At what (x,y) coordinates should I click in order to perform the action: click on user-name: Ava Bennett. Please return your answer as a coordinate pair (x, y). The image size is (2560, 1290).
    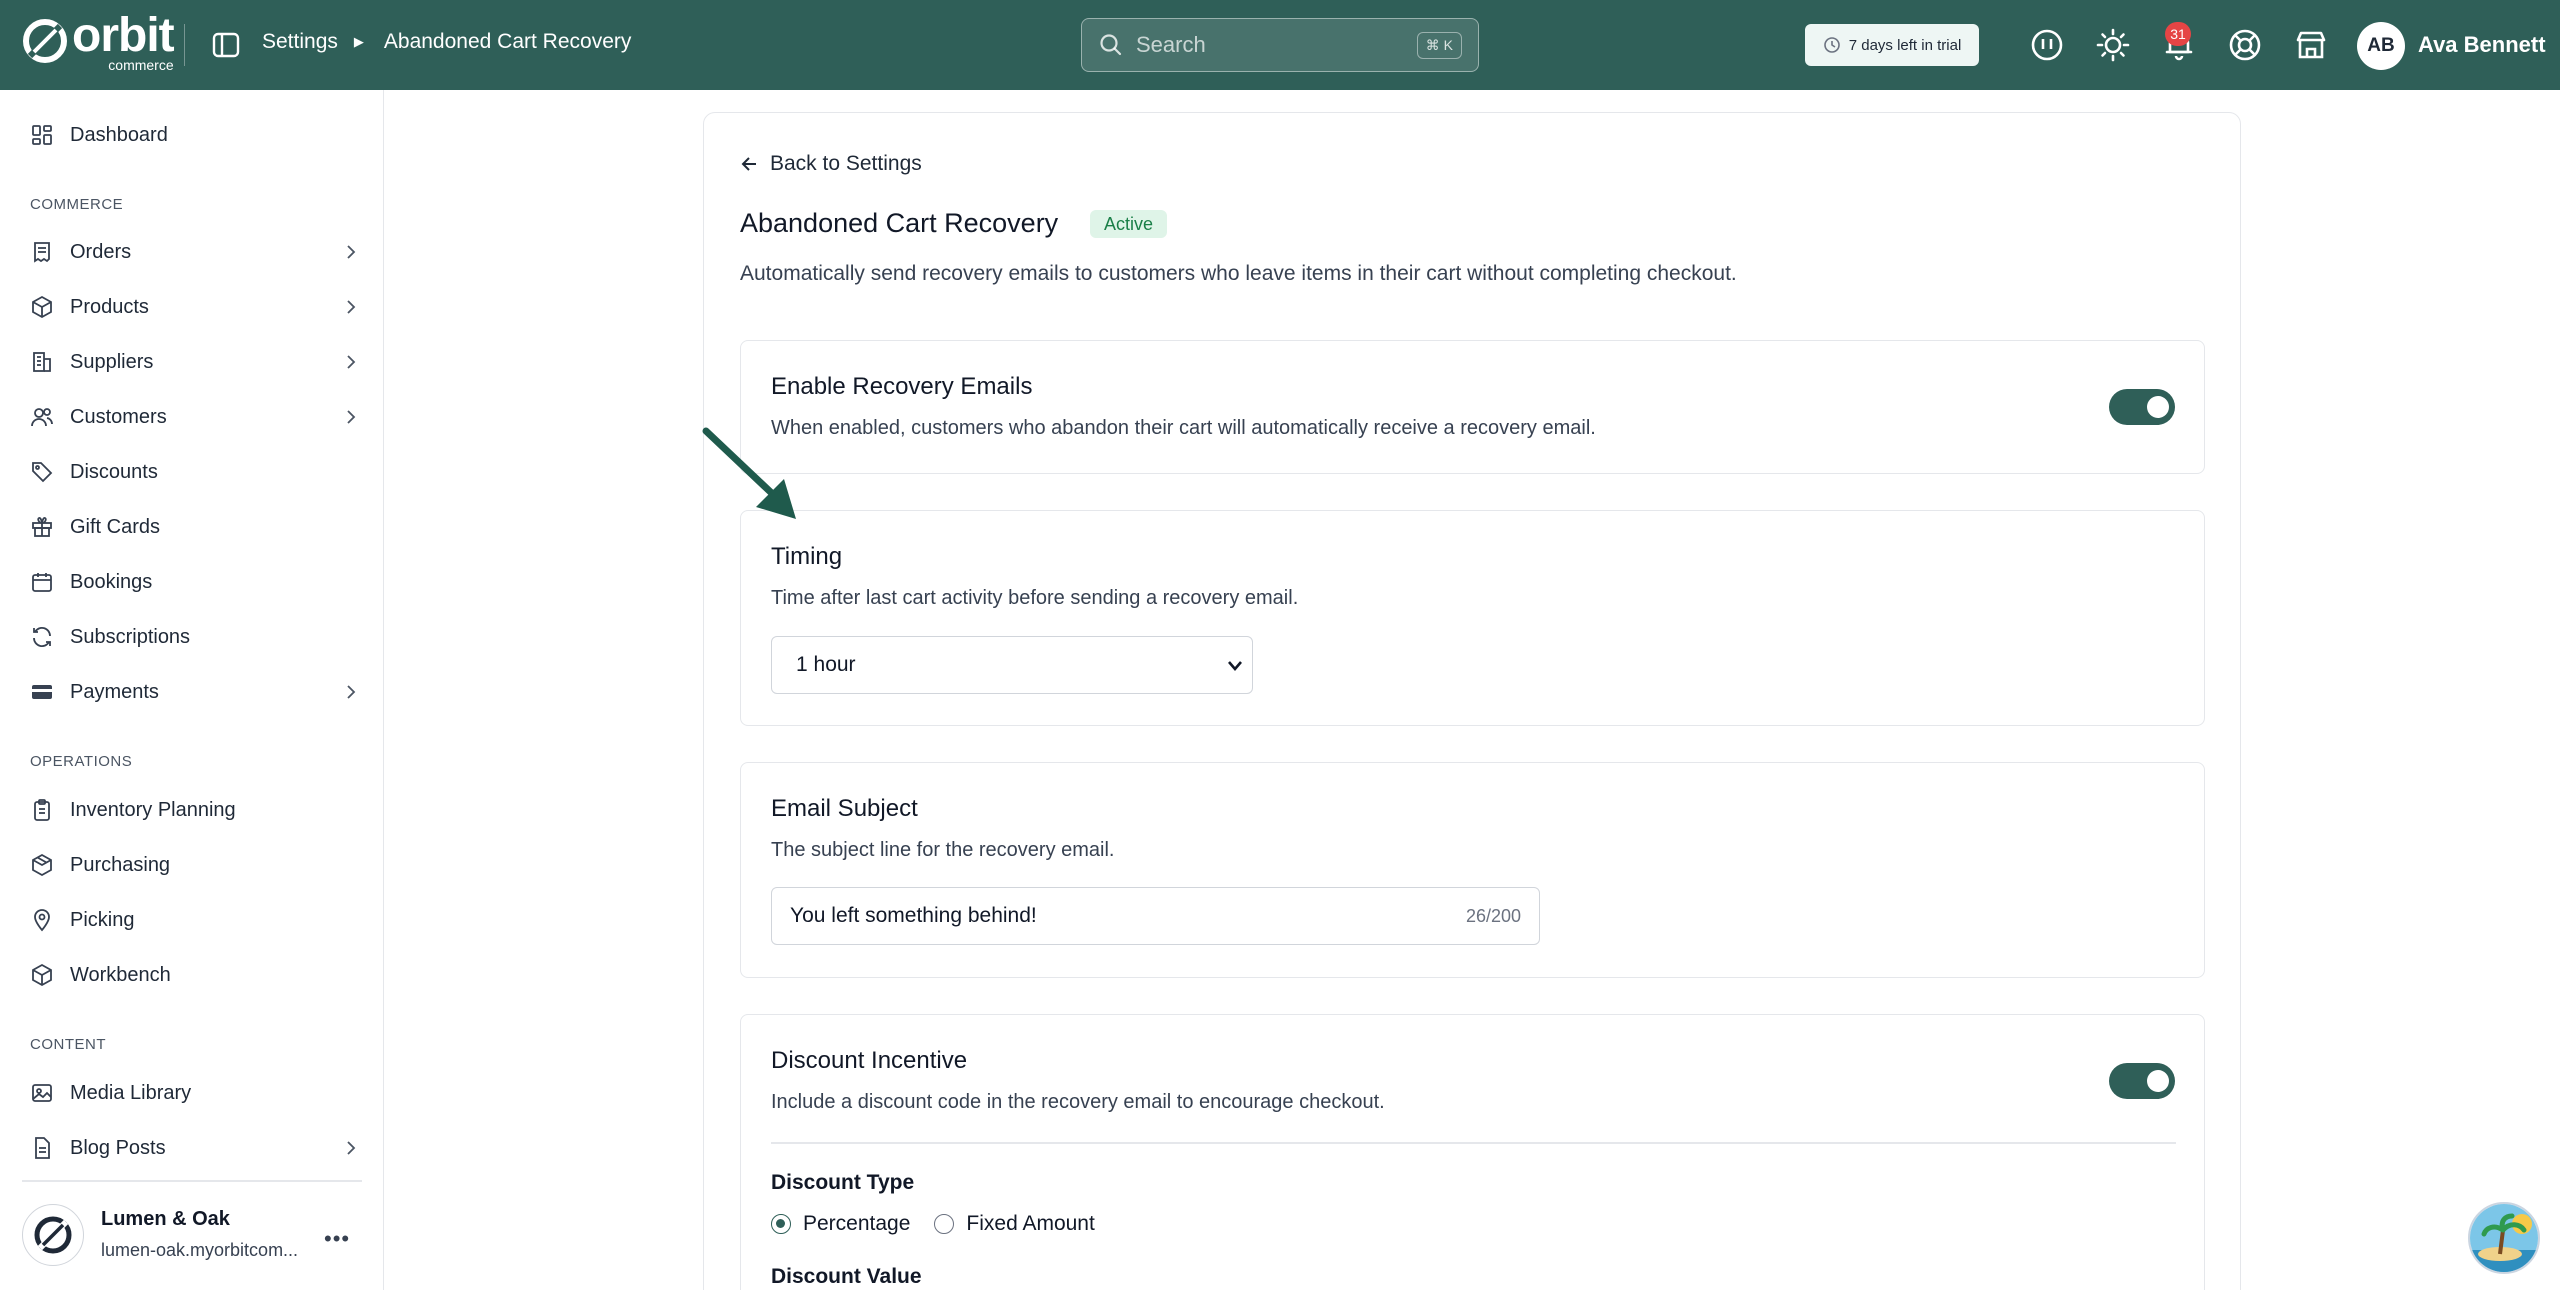
    Looking at the image, I should click on (2482, 45).